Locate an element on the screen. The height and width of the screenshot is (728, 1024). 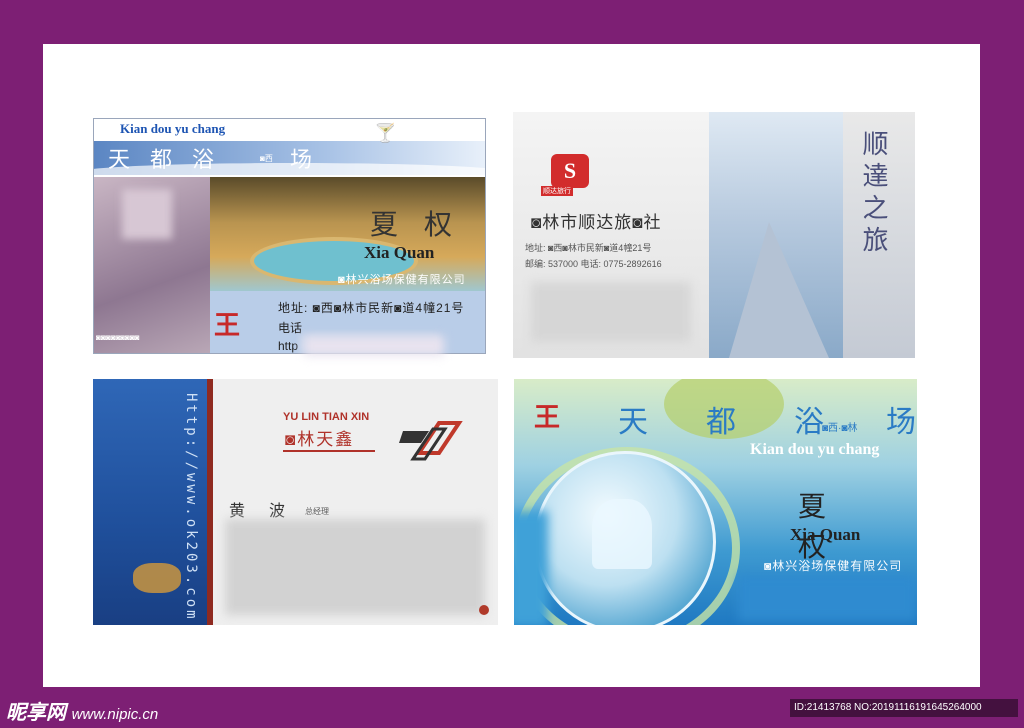
image-id-watermark: ID:21413768 NO:20191116191645264000 is located at coordinates (904, 708).